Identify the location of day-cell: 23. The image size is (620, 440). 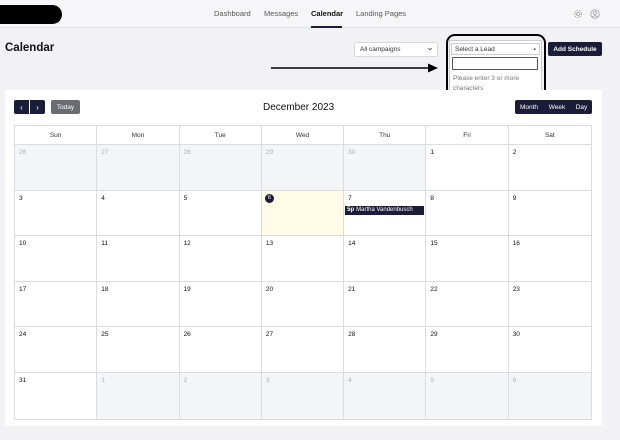
(550, 304).